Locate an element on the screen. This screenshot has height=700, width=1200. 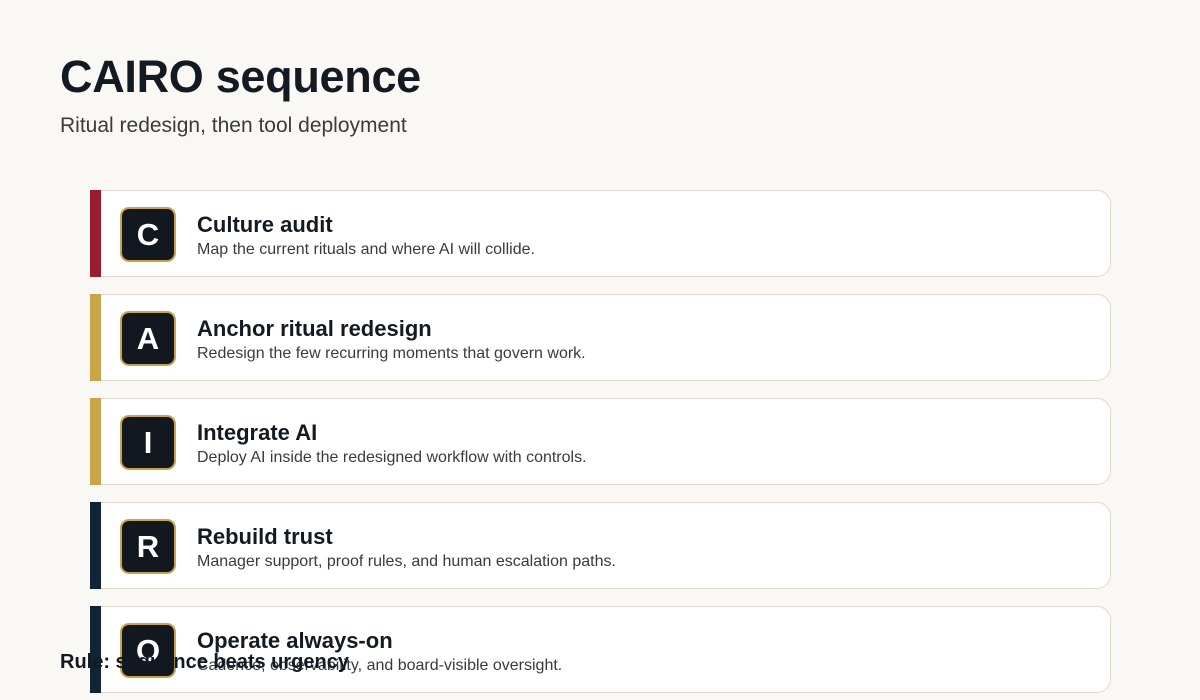
step-title: Rebuild trust is located at coordinates (265, 536).